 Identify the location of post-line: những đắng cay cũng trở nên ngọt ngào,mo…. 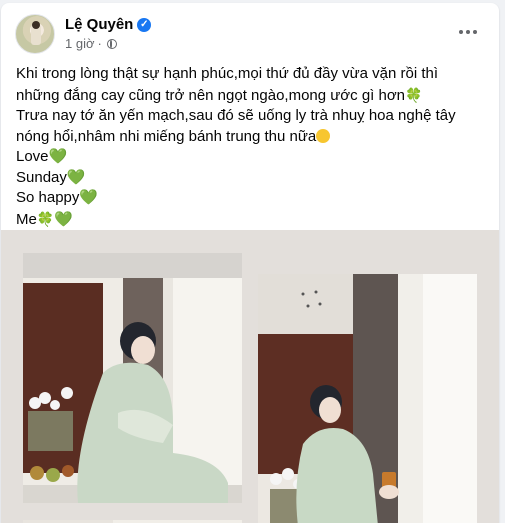
(219, 95).